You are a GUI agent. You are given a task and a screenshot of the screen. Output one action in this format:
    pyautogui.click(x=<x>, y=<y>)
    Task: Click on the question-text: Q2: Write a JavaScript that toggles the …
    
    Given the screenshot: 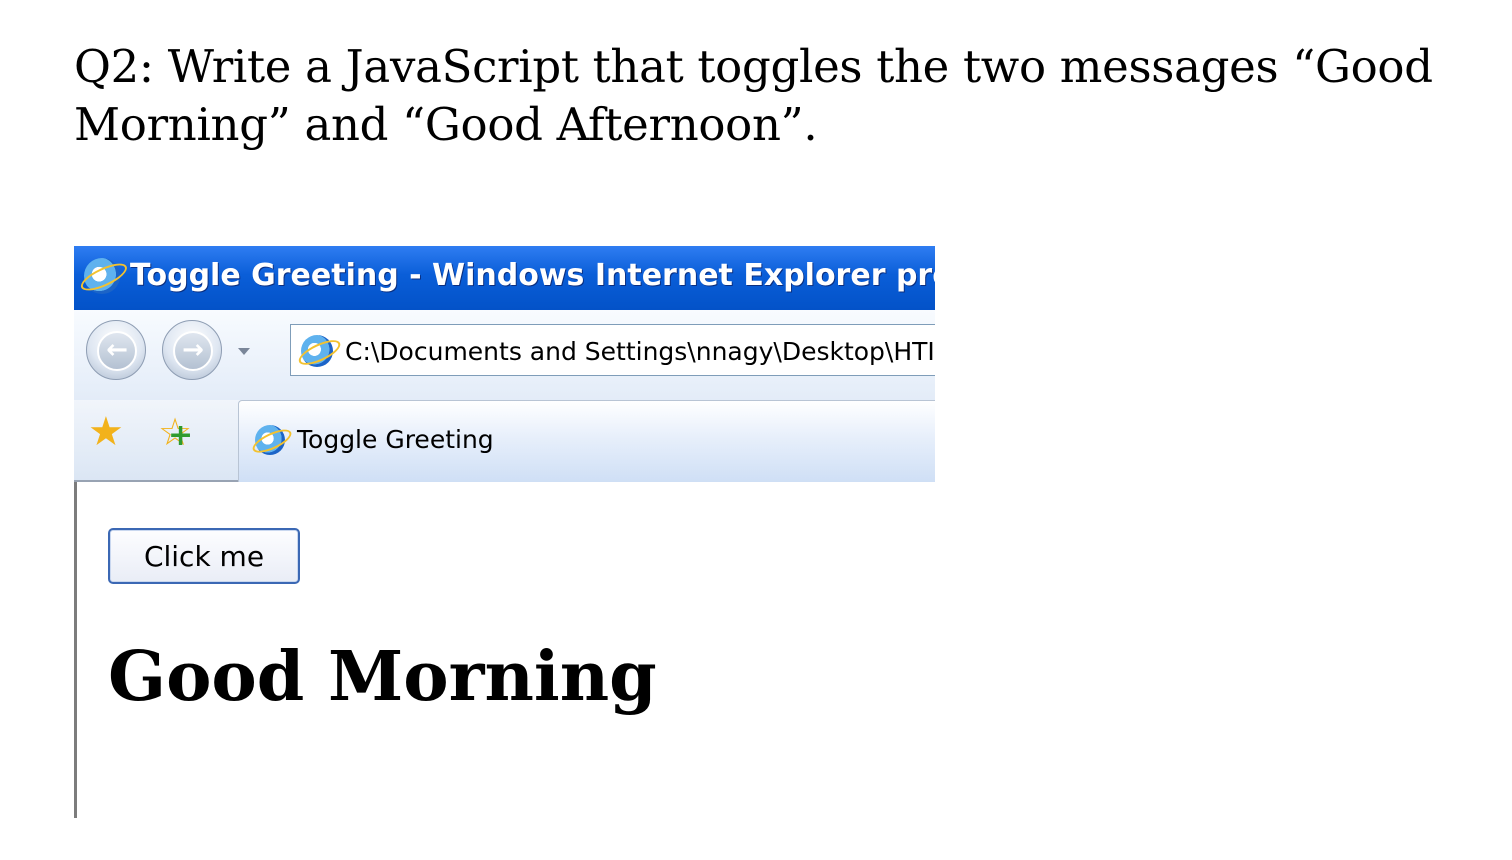 What is the action you would take?
    pyautogui.click(x=753, y=95)
    